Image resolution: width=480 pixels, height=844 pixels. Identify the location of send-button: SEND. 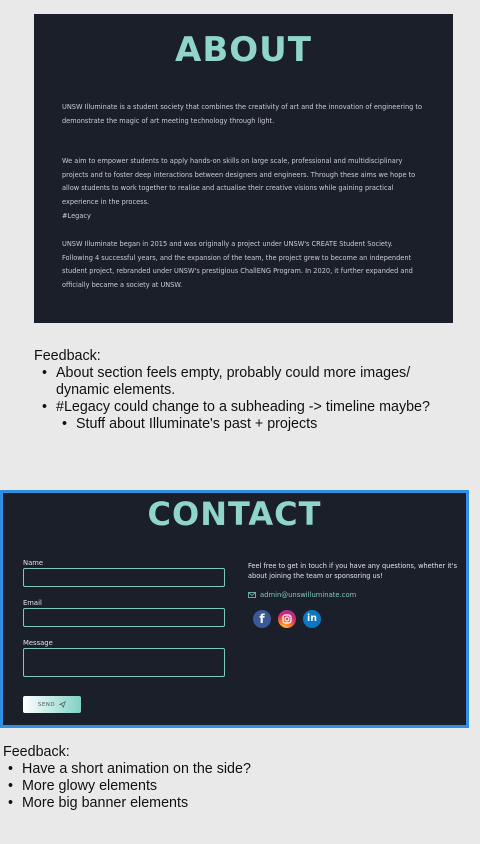
(52, 704).